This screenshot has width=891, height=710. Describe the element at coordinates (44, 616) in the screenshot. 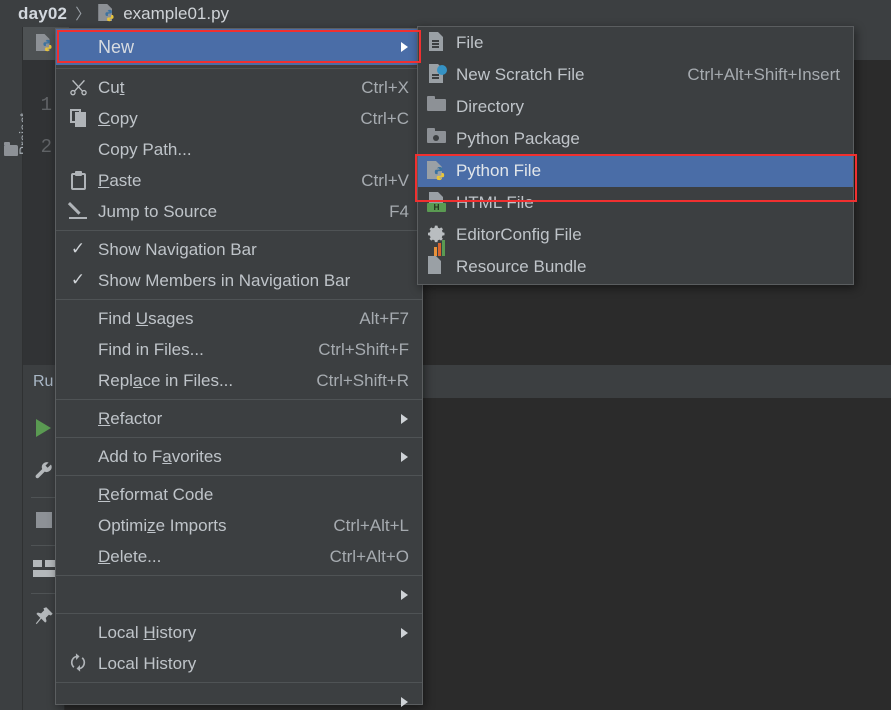

I see `pin-icon` at that location.